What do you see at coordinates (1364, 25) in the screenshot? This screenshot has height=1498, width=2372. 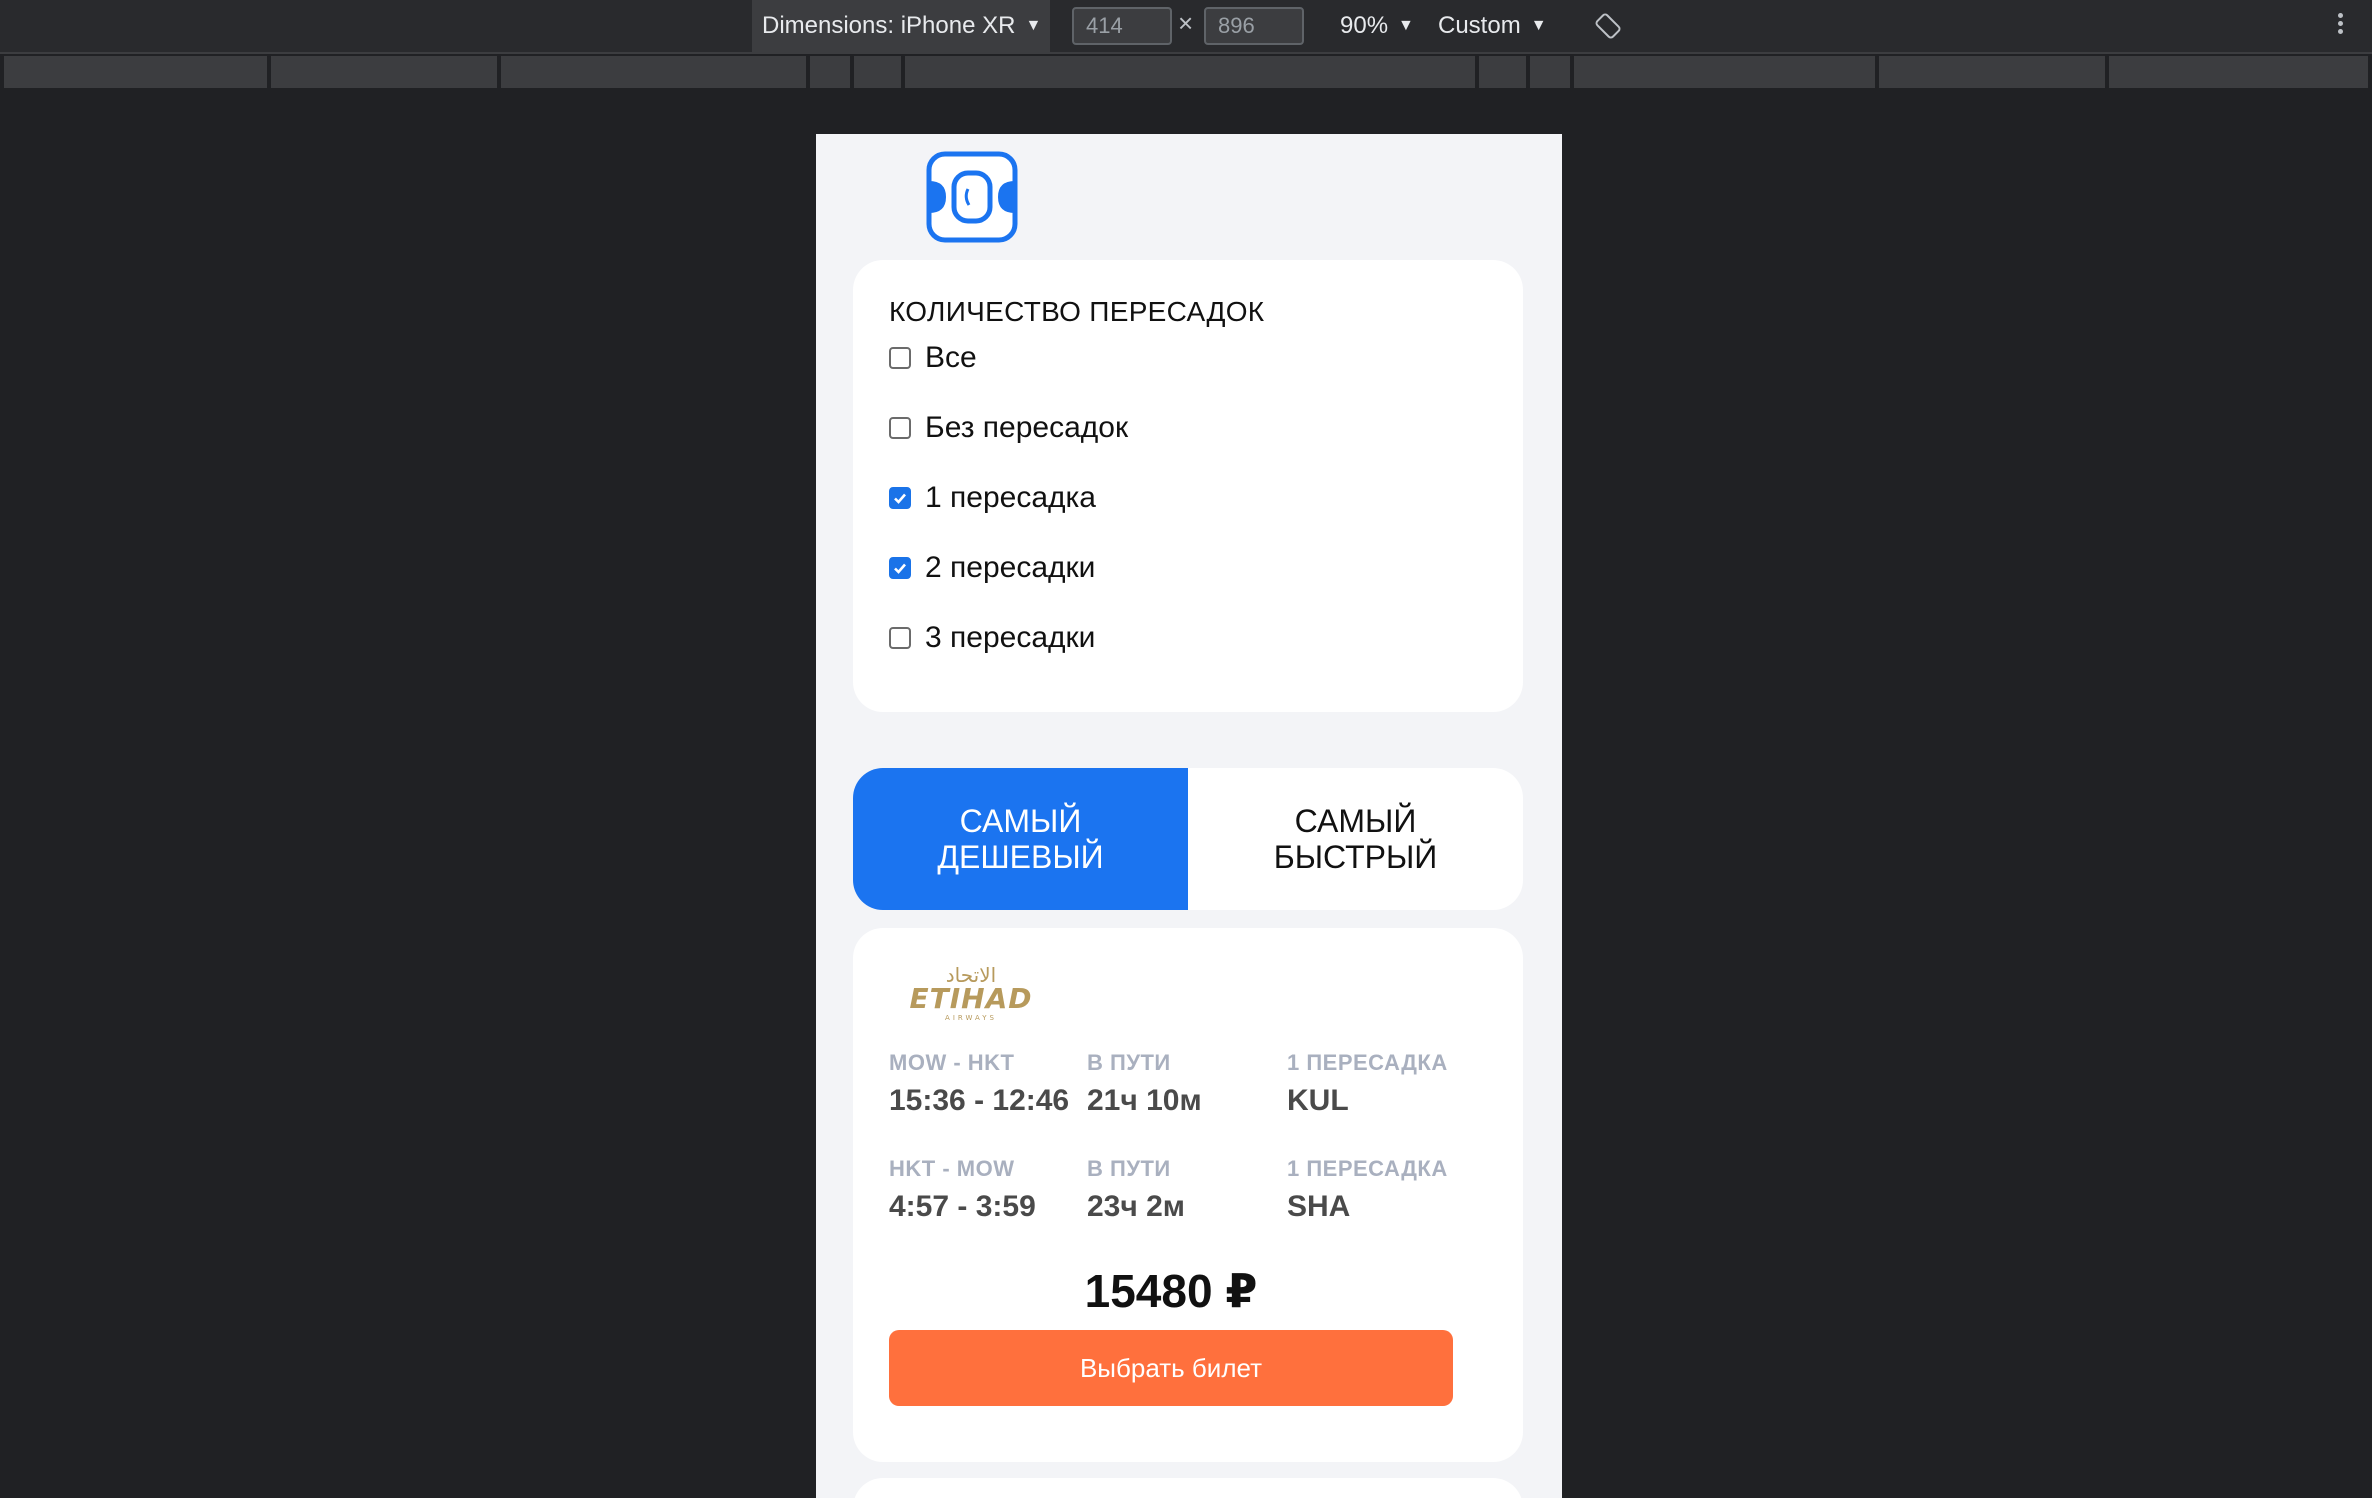 I see `zoom-label: 90%` at bounding box center [1364, 25].